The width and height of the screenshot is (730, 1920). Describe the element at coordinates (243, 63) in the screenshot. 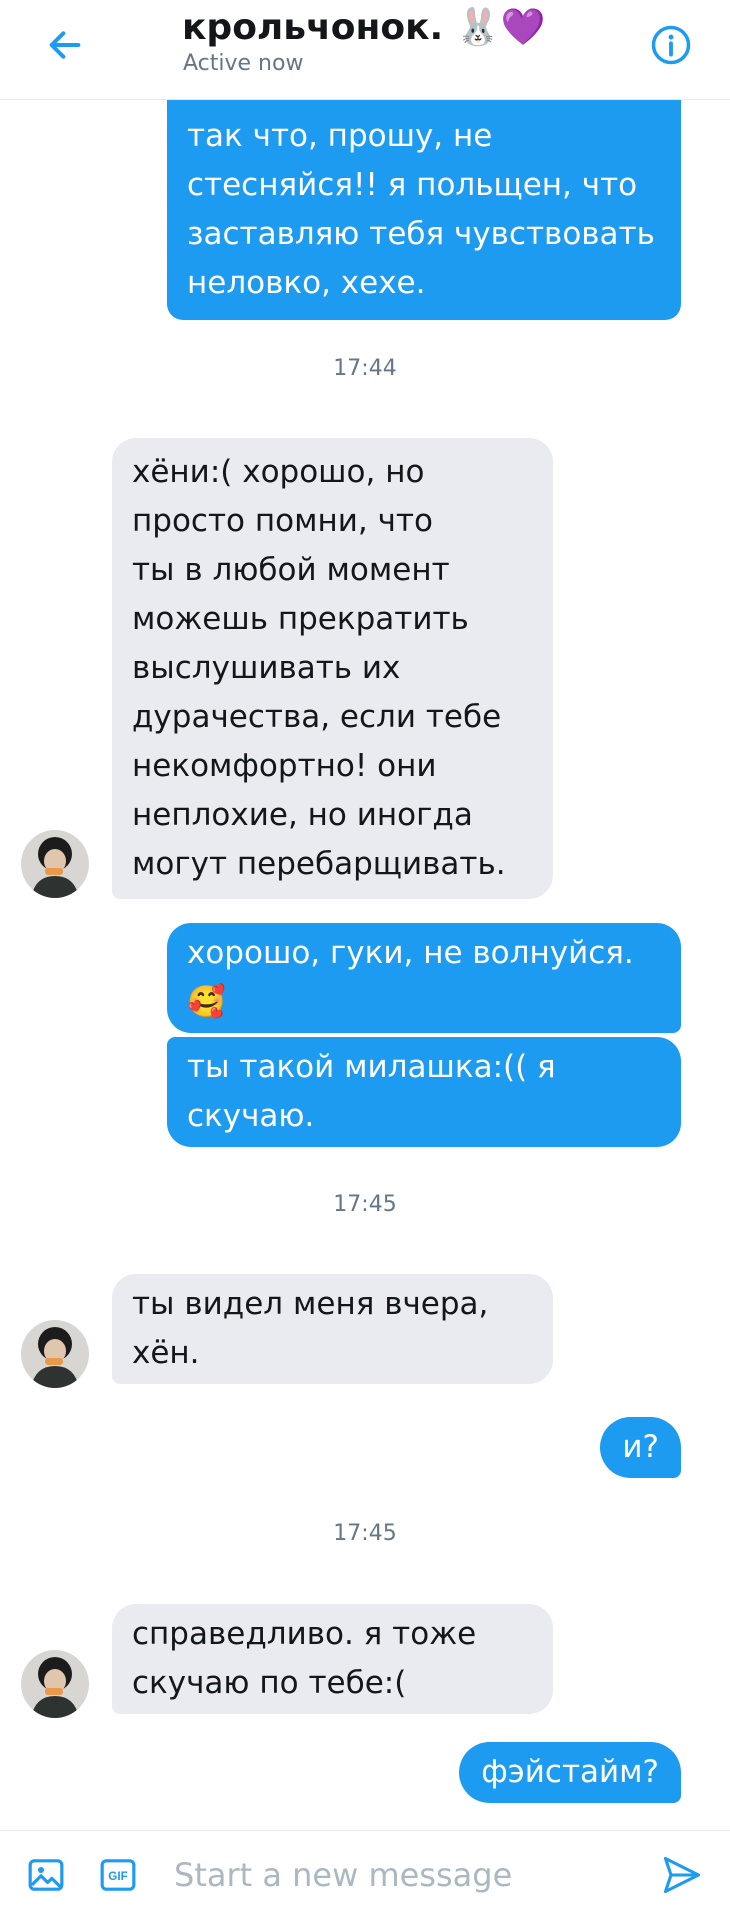

I see `presence-status: Active now` at that location.